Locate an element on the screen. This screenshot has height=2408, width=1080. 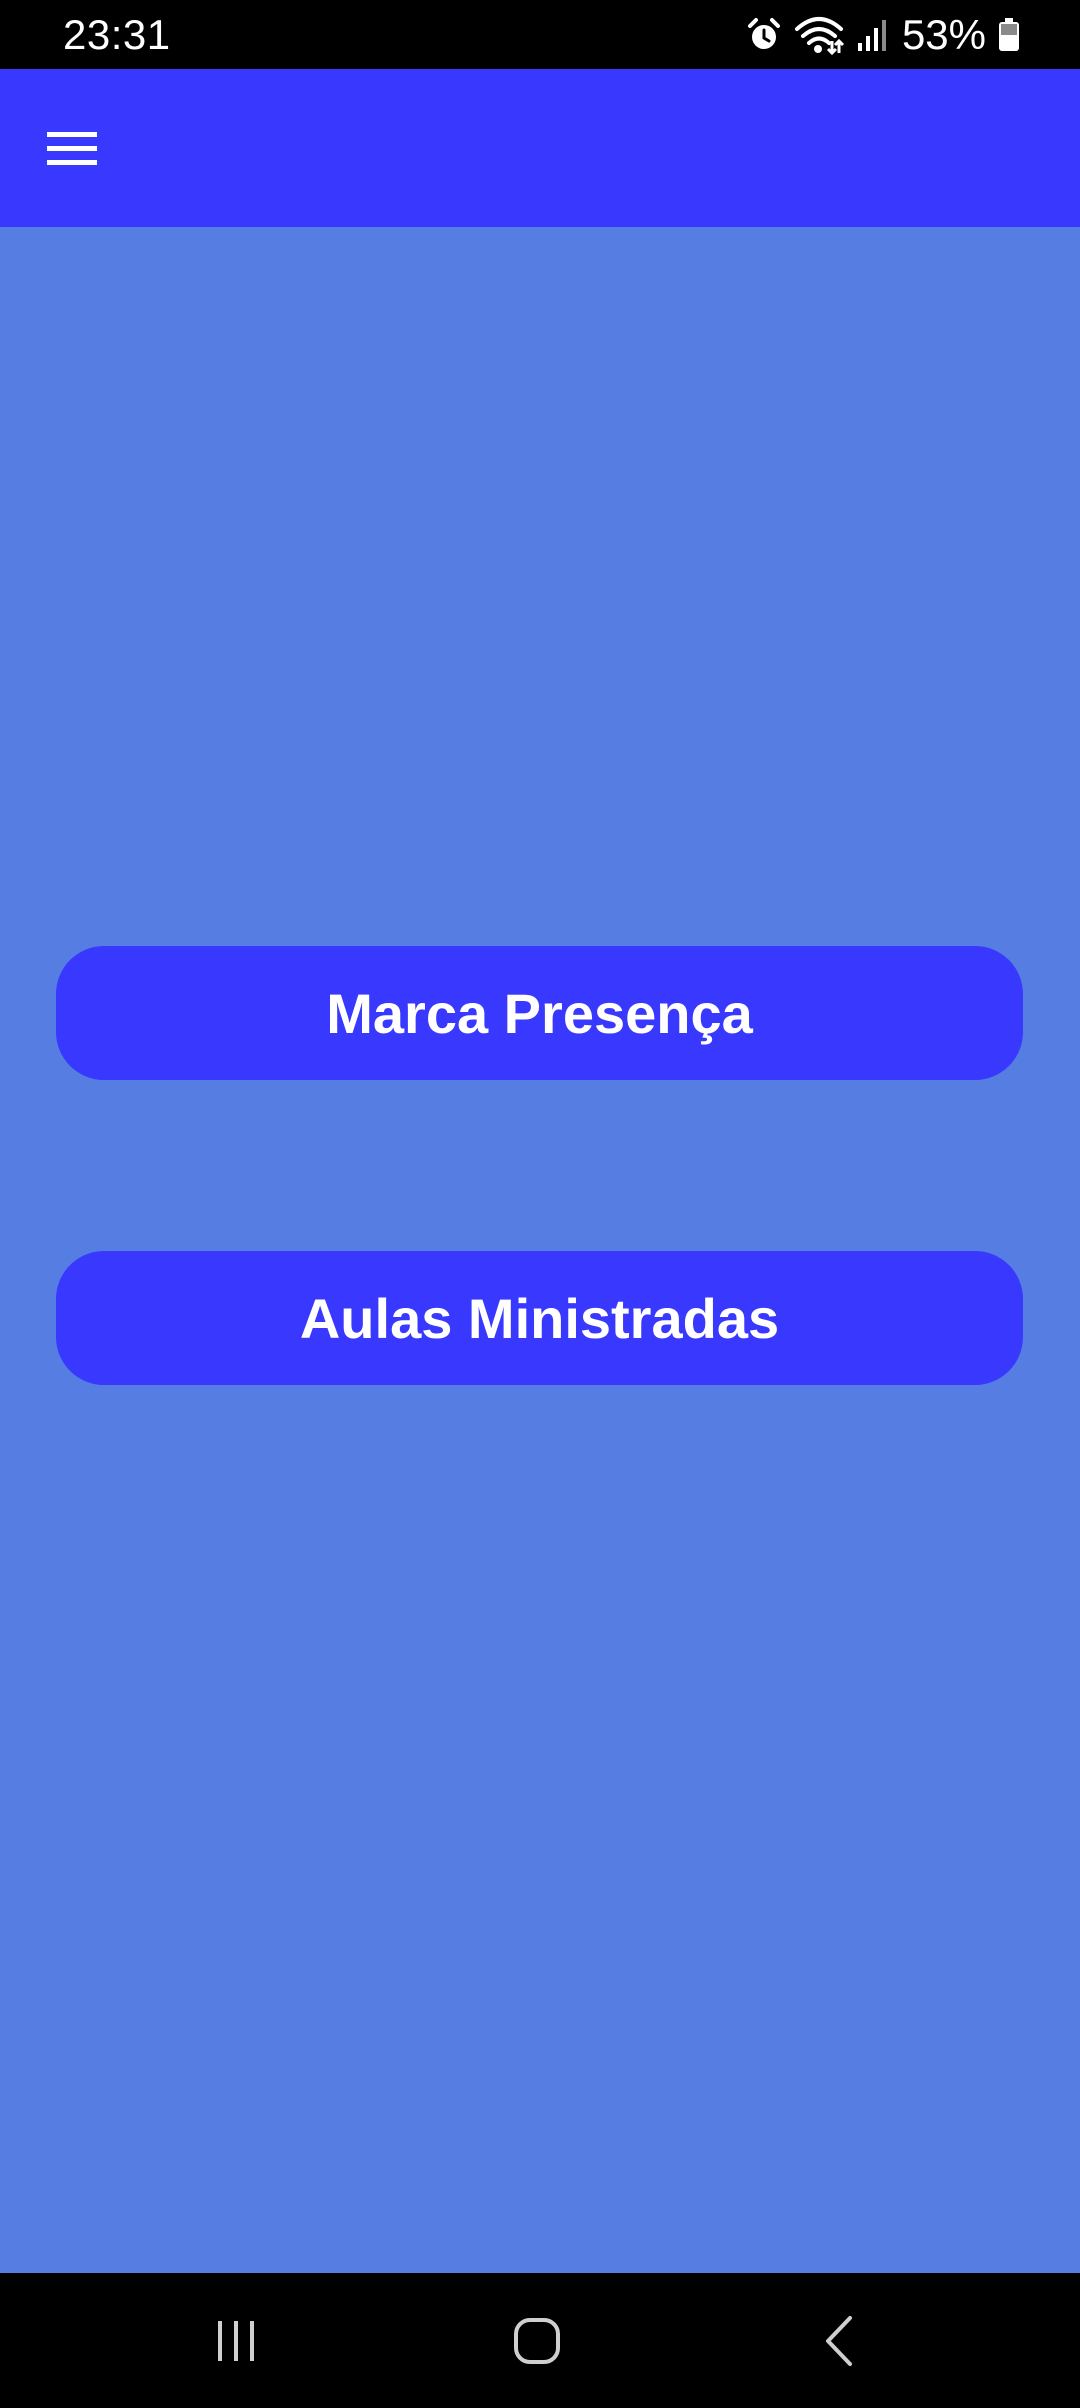
hamburger-menu-icon is located at coordinates (72, 148).